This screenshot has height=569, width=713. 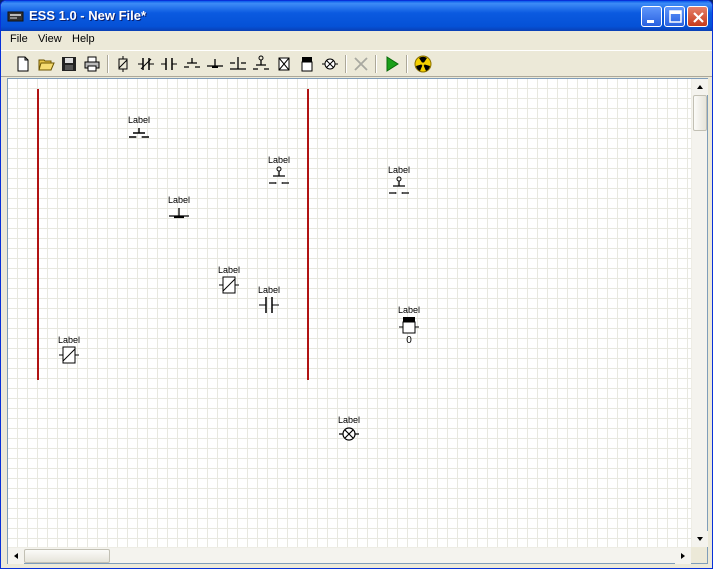 What do you see at coordinates (19, 39) in the screenshot?
I see `menu-file: File` at bounding box center [19, 39].